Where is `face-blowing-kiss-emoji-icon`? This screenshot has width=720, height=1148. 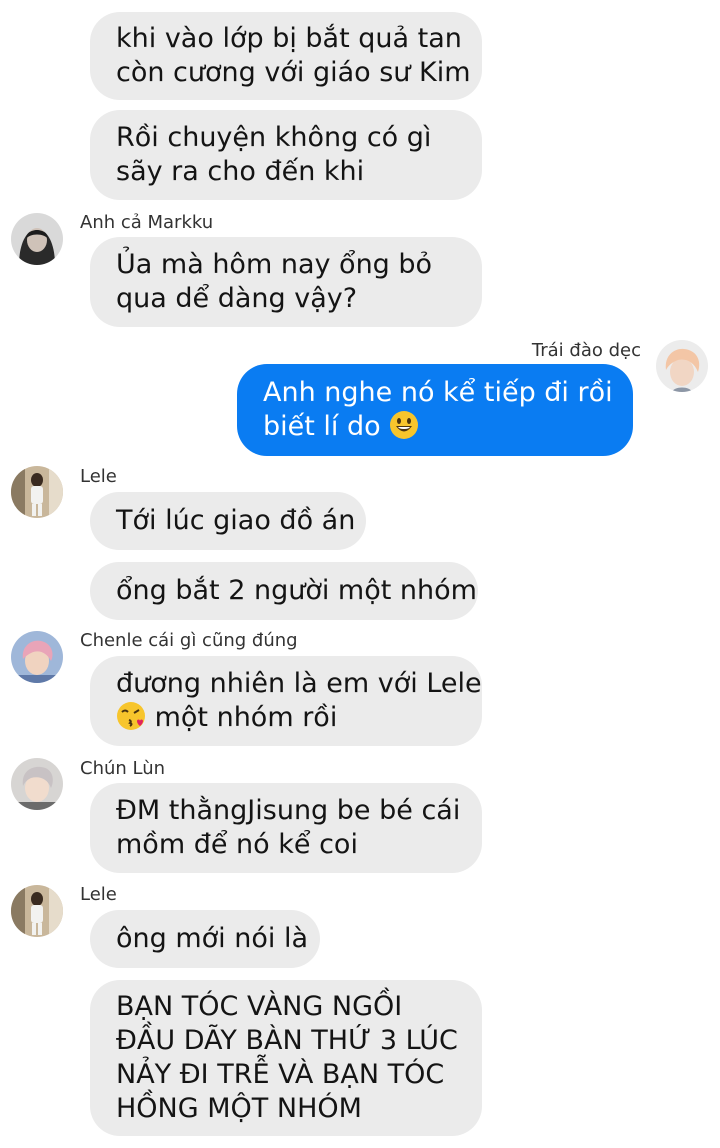
face-blowing-kiss-emoji-icon is located at coordinates (131, 716).